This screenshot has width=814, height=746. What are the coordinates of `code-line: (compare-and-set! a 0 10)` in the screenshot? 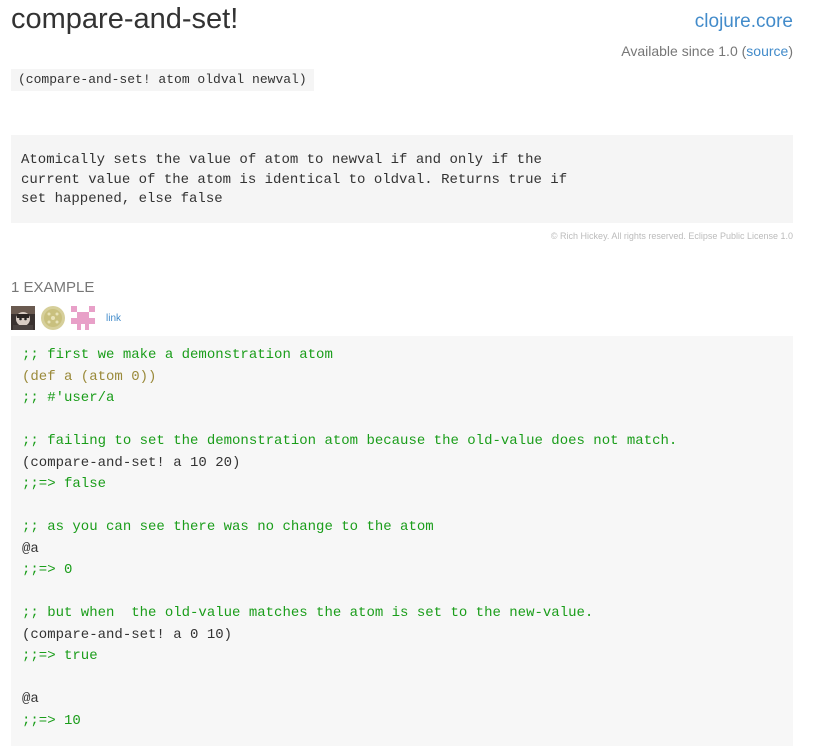 It's located at (127, 634).